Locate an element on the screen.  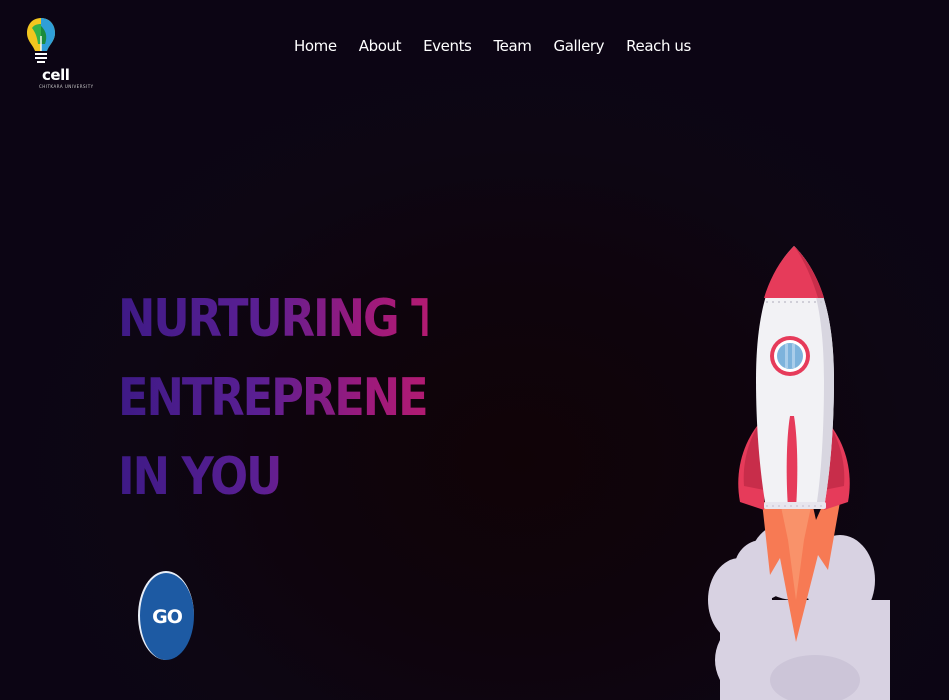
rocket-nose is located at coordinates (794, 272).